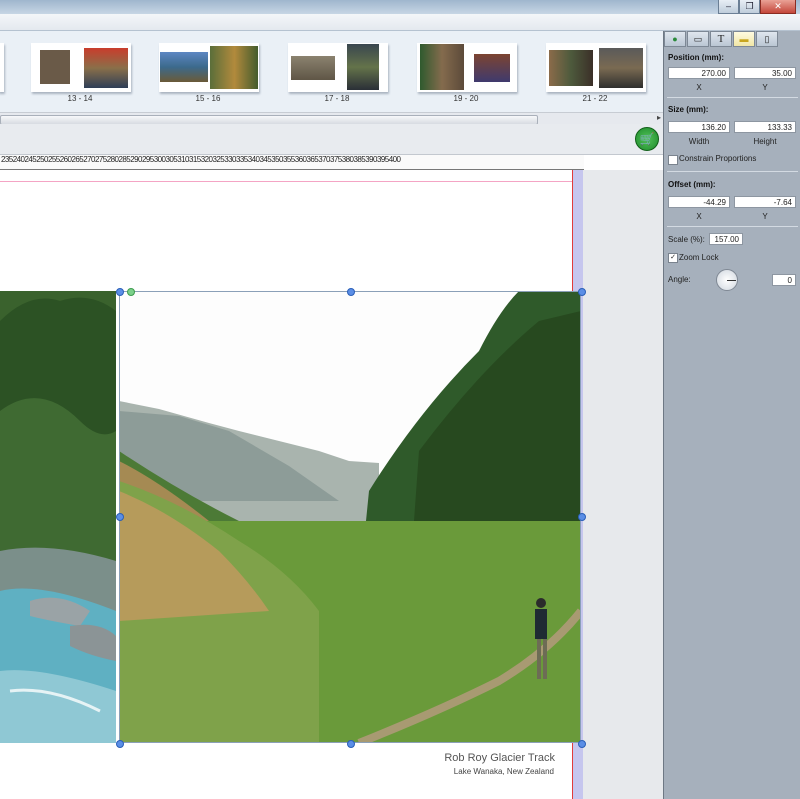 The height and width of the screenshot is (799, 800). Describe the element at coordinates (582, 744) in the screenshot. I see `resize-handle-bottom-right` at that location.